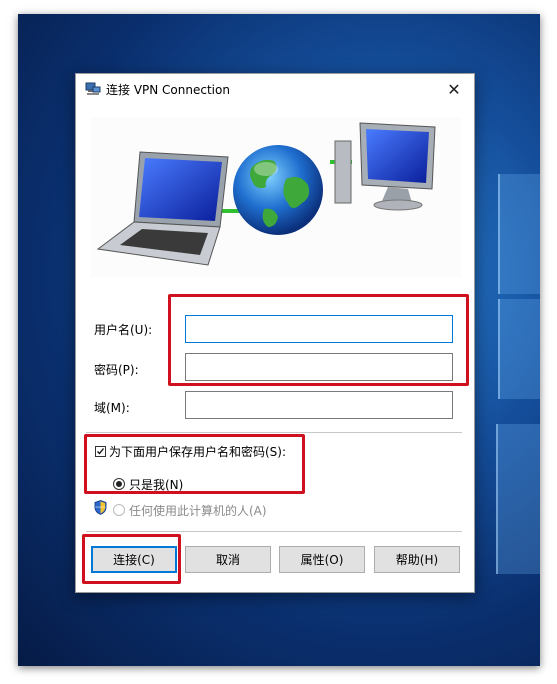 This screenshot has height=684, width=557. What do you see at coordinates (116, 370) in the screenshot?
I see `password-label: 密码(P):` at bounding box center [116, 370].